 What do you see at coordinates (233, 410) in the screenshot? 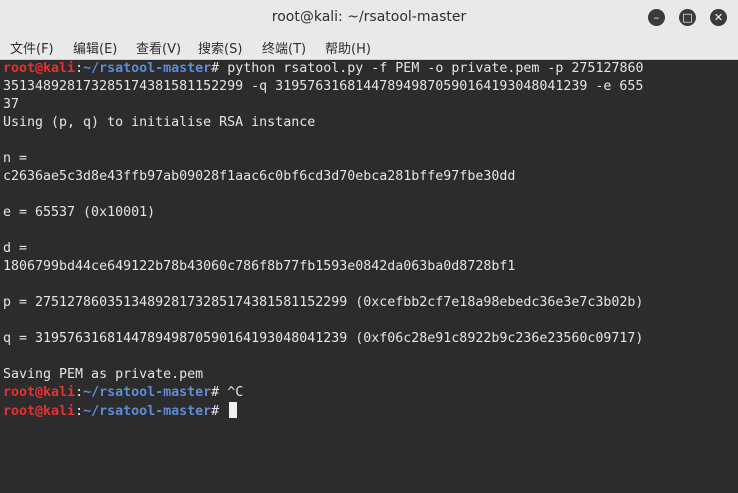
I see `text-cursor` at bounding box center [233, 410].